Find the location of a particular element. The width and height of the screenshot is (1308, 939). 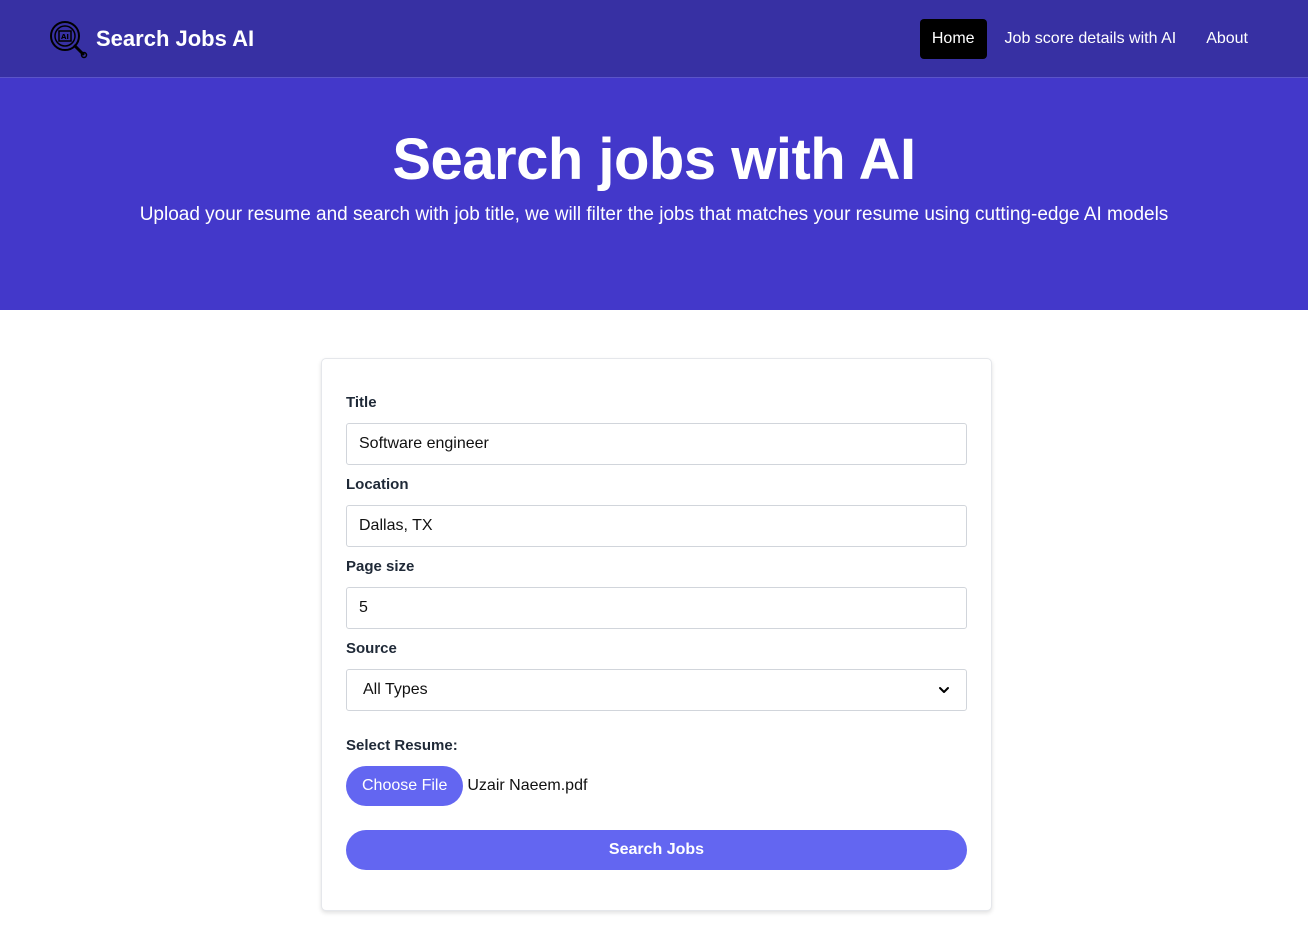

nav-home-link: Home is located at coordinates (953, 38).